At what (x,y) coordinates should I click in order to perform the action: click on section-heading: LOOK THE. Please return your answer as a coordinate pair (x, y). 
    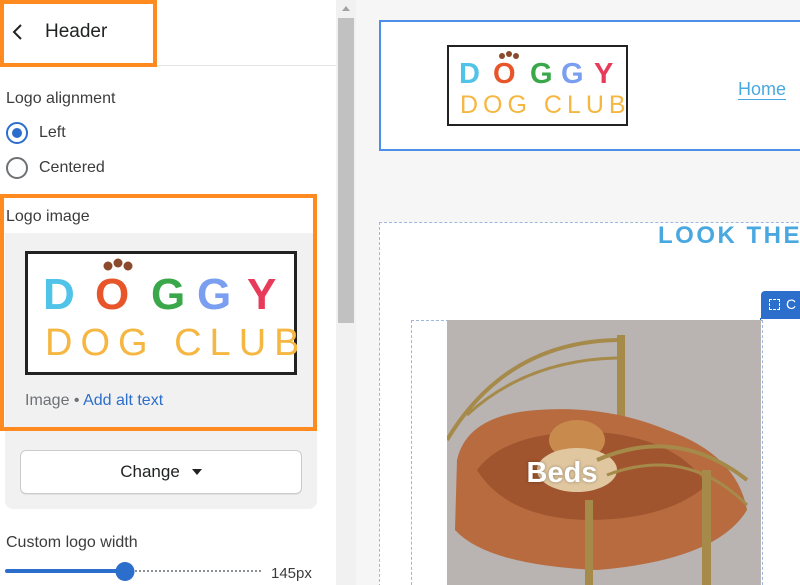
    Looking at the image, I should click on (729, 235).